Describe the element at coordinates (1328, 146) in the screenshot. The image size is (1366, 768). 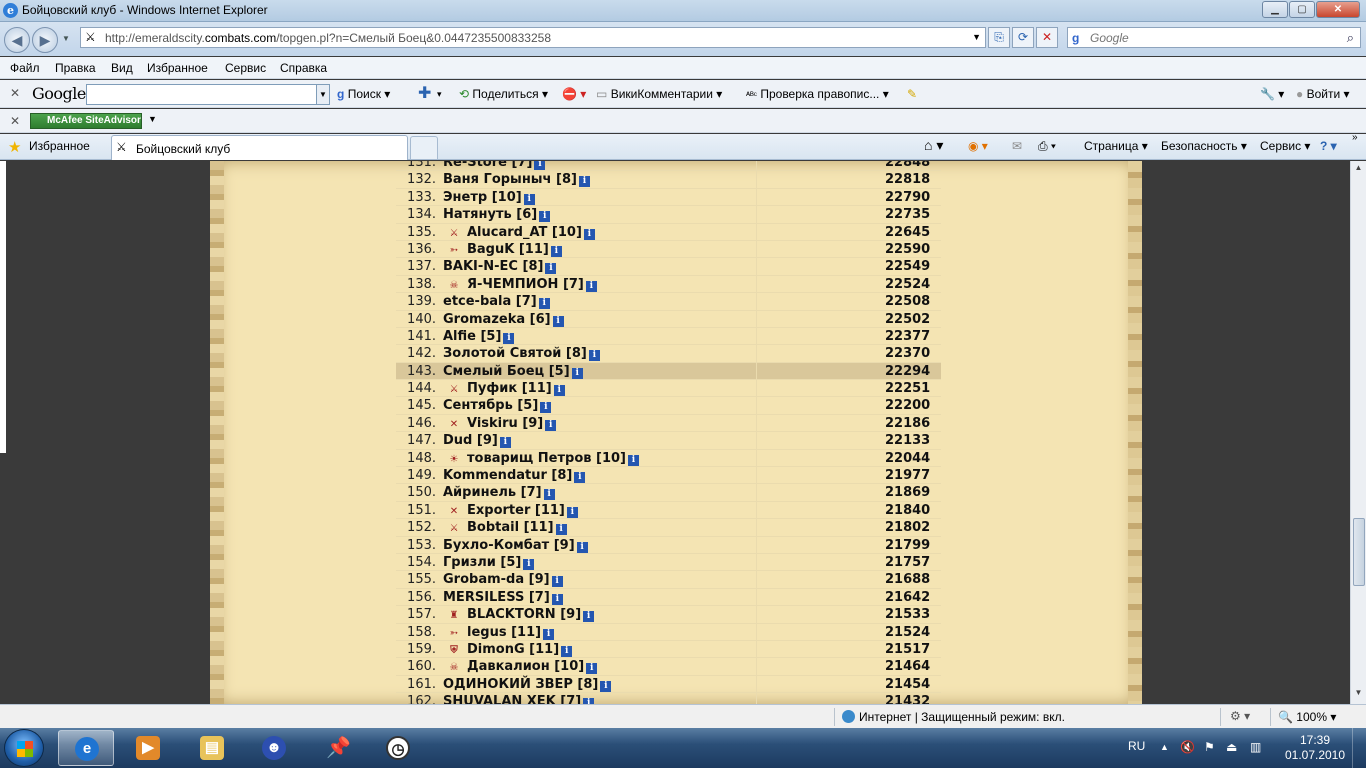
I see `help-icon: ? ▾` at that location.